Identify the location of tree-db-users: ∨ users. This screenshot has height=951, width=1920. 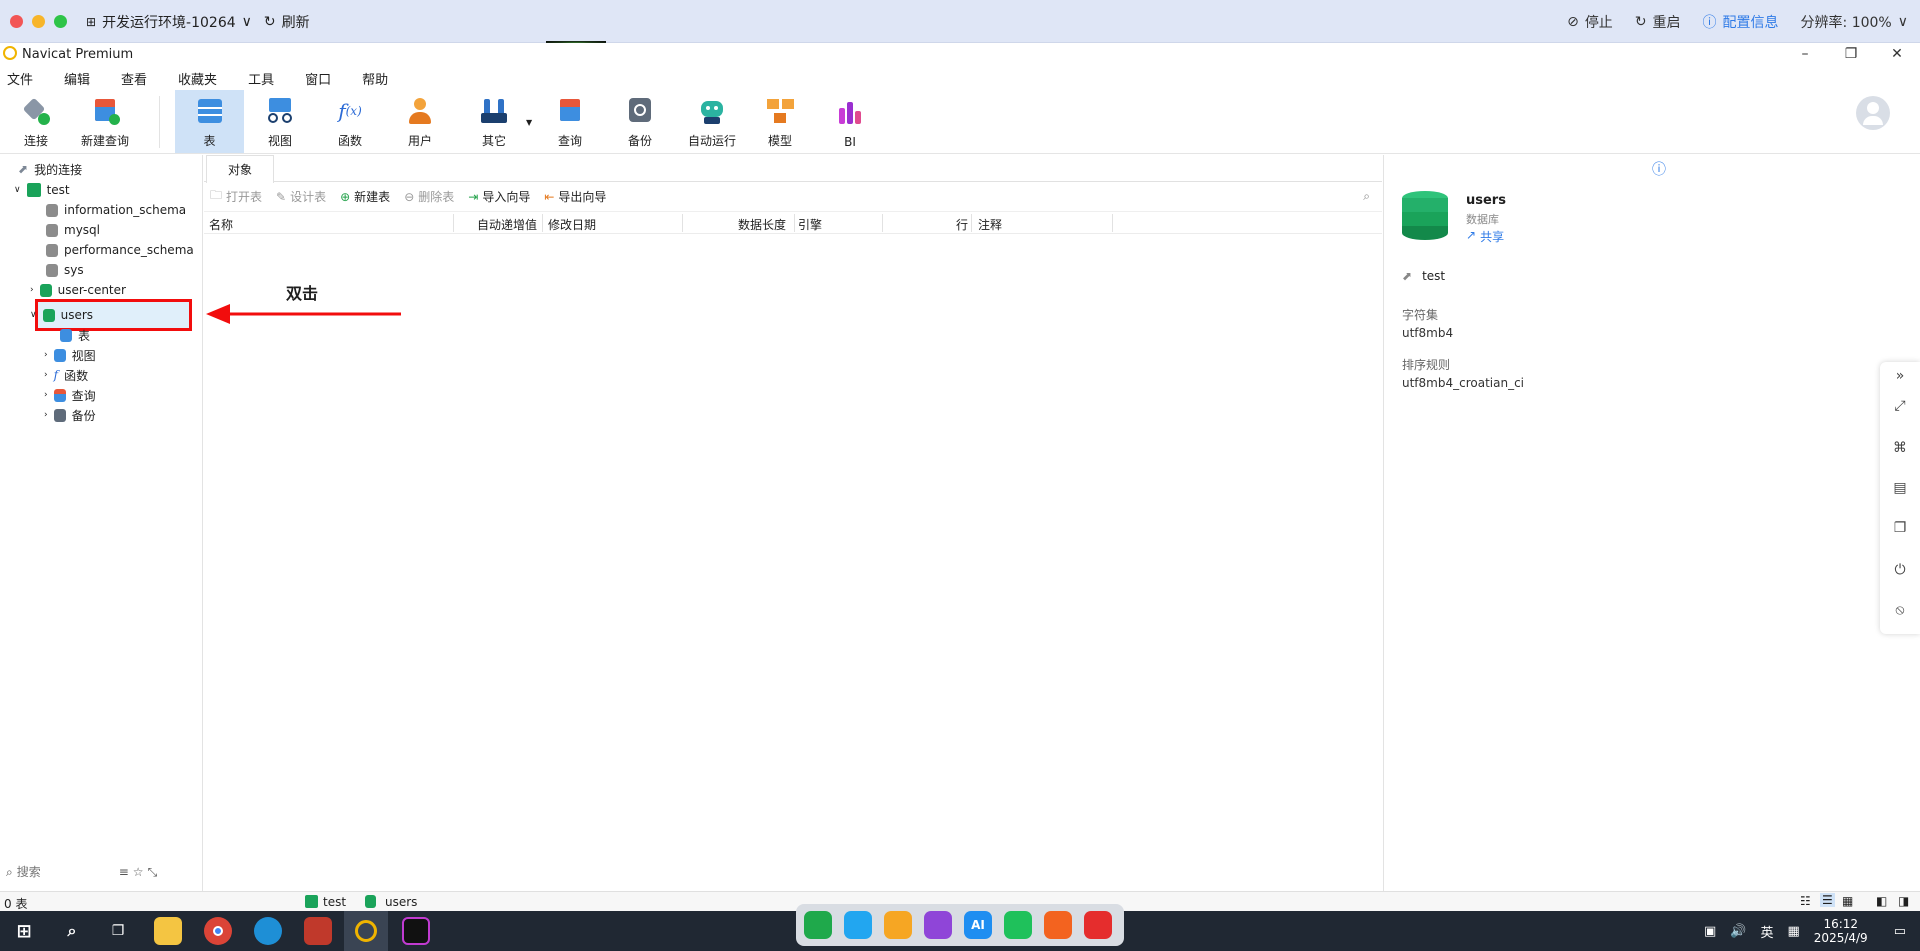
(61, 315).